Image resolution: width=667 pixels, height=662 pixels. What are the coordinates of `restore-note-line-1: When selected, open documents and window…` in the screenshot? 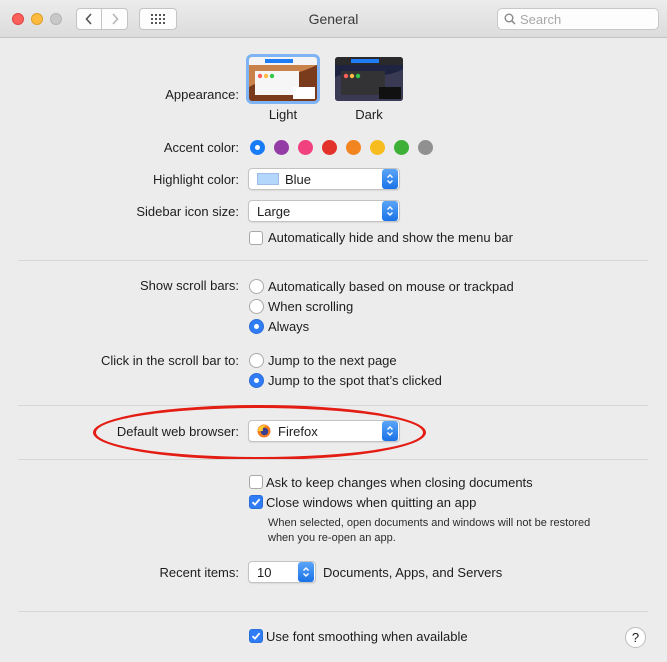 It's located at (429, 523).